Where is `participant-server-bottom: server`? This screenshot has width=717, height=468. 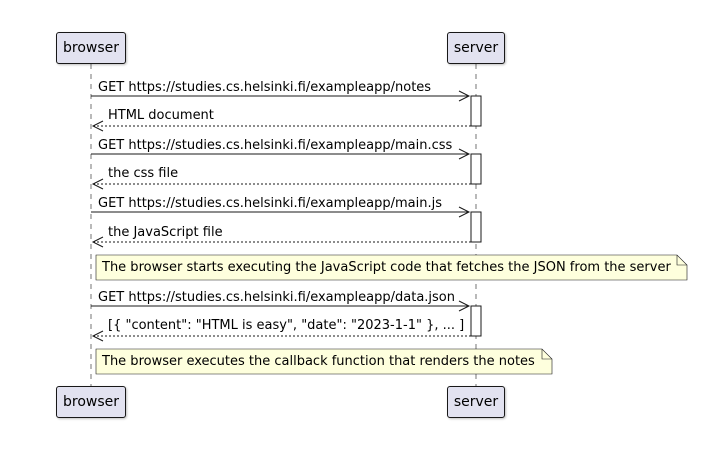
participant-server-bottom: server is located at coordinates (476, 402).